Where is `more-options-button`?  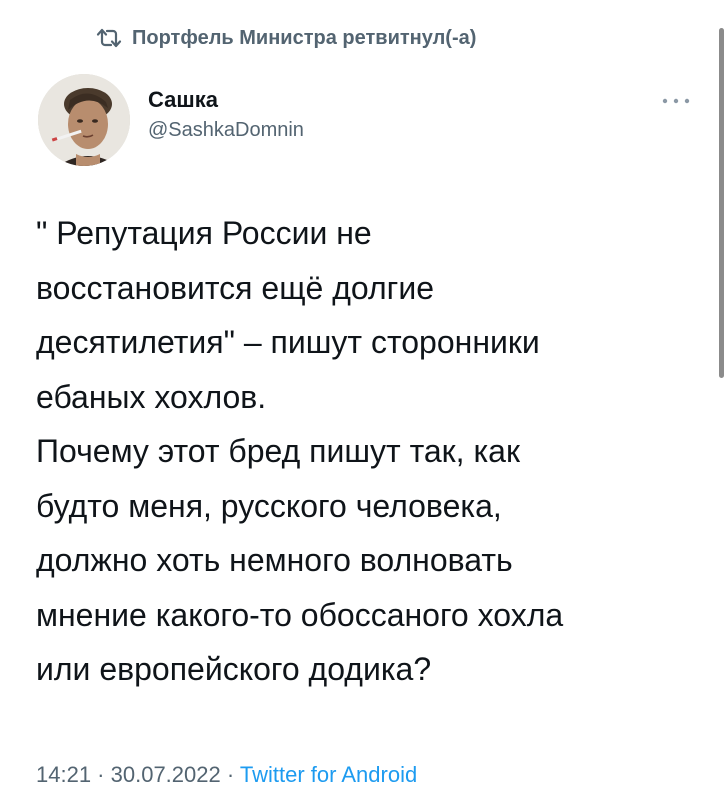 more-options-button is located at coordinates (676, 101).